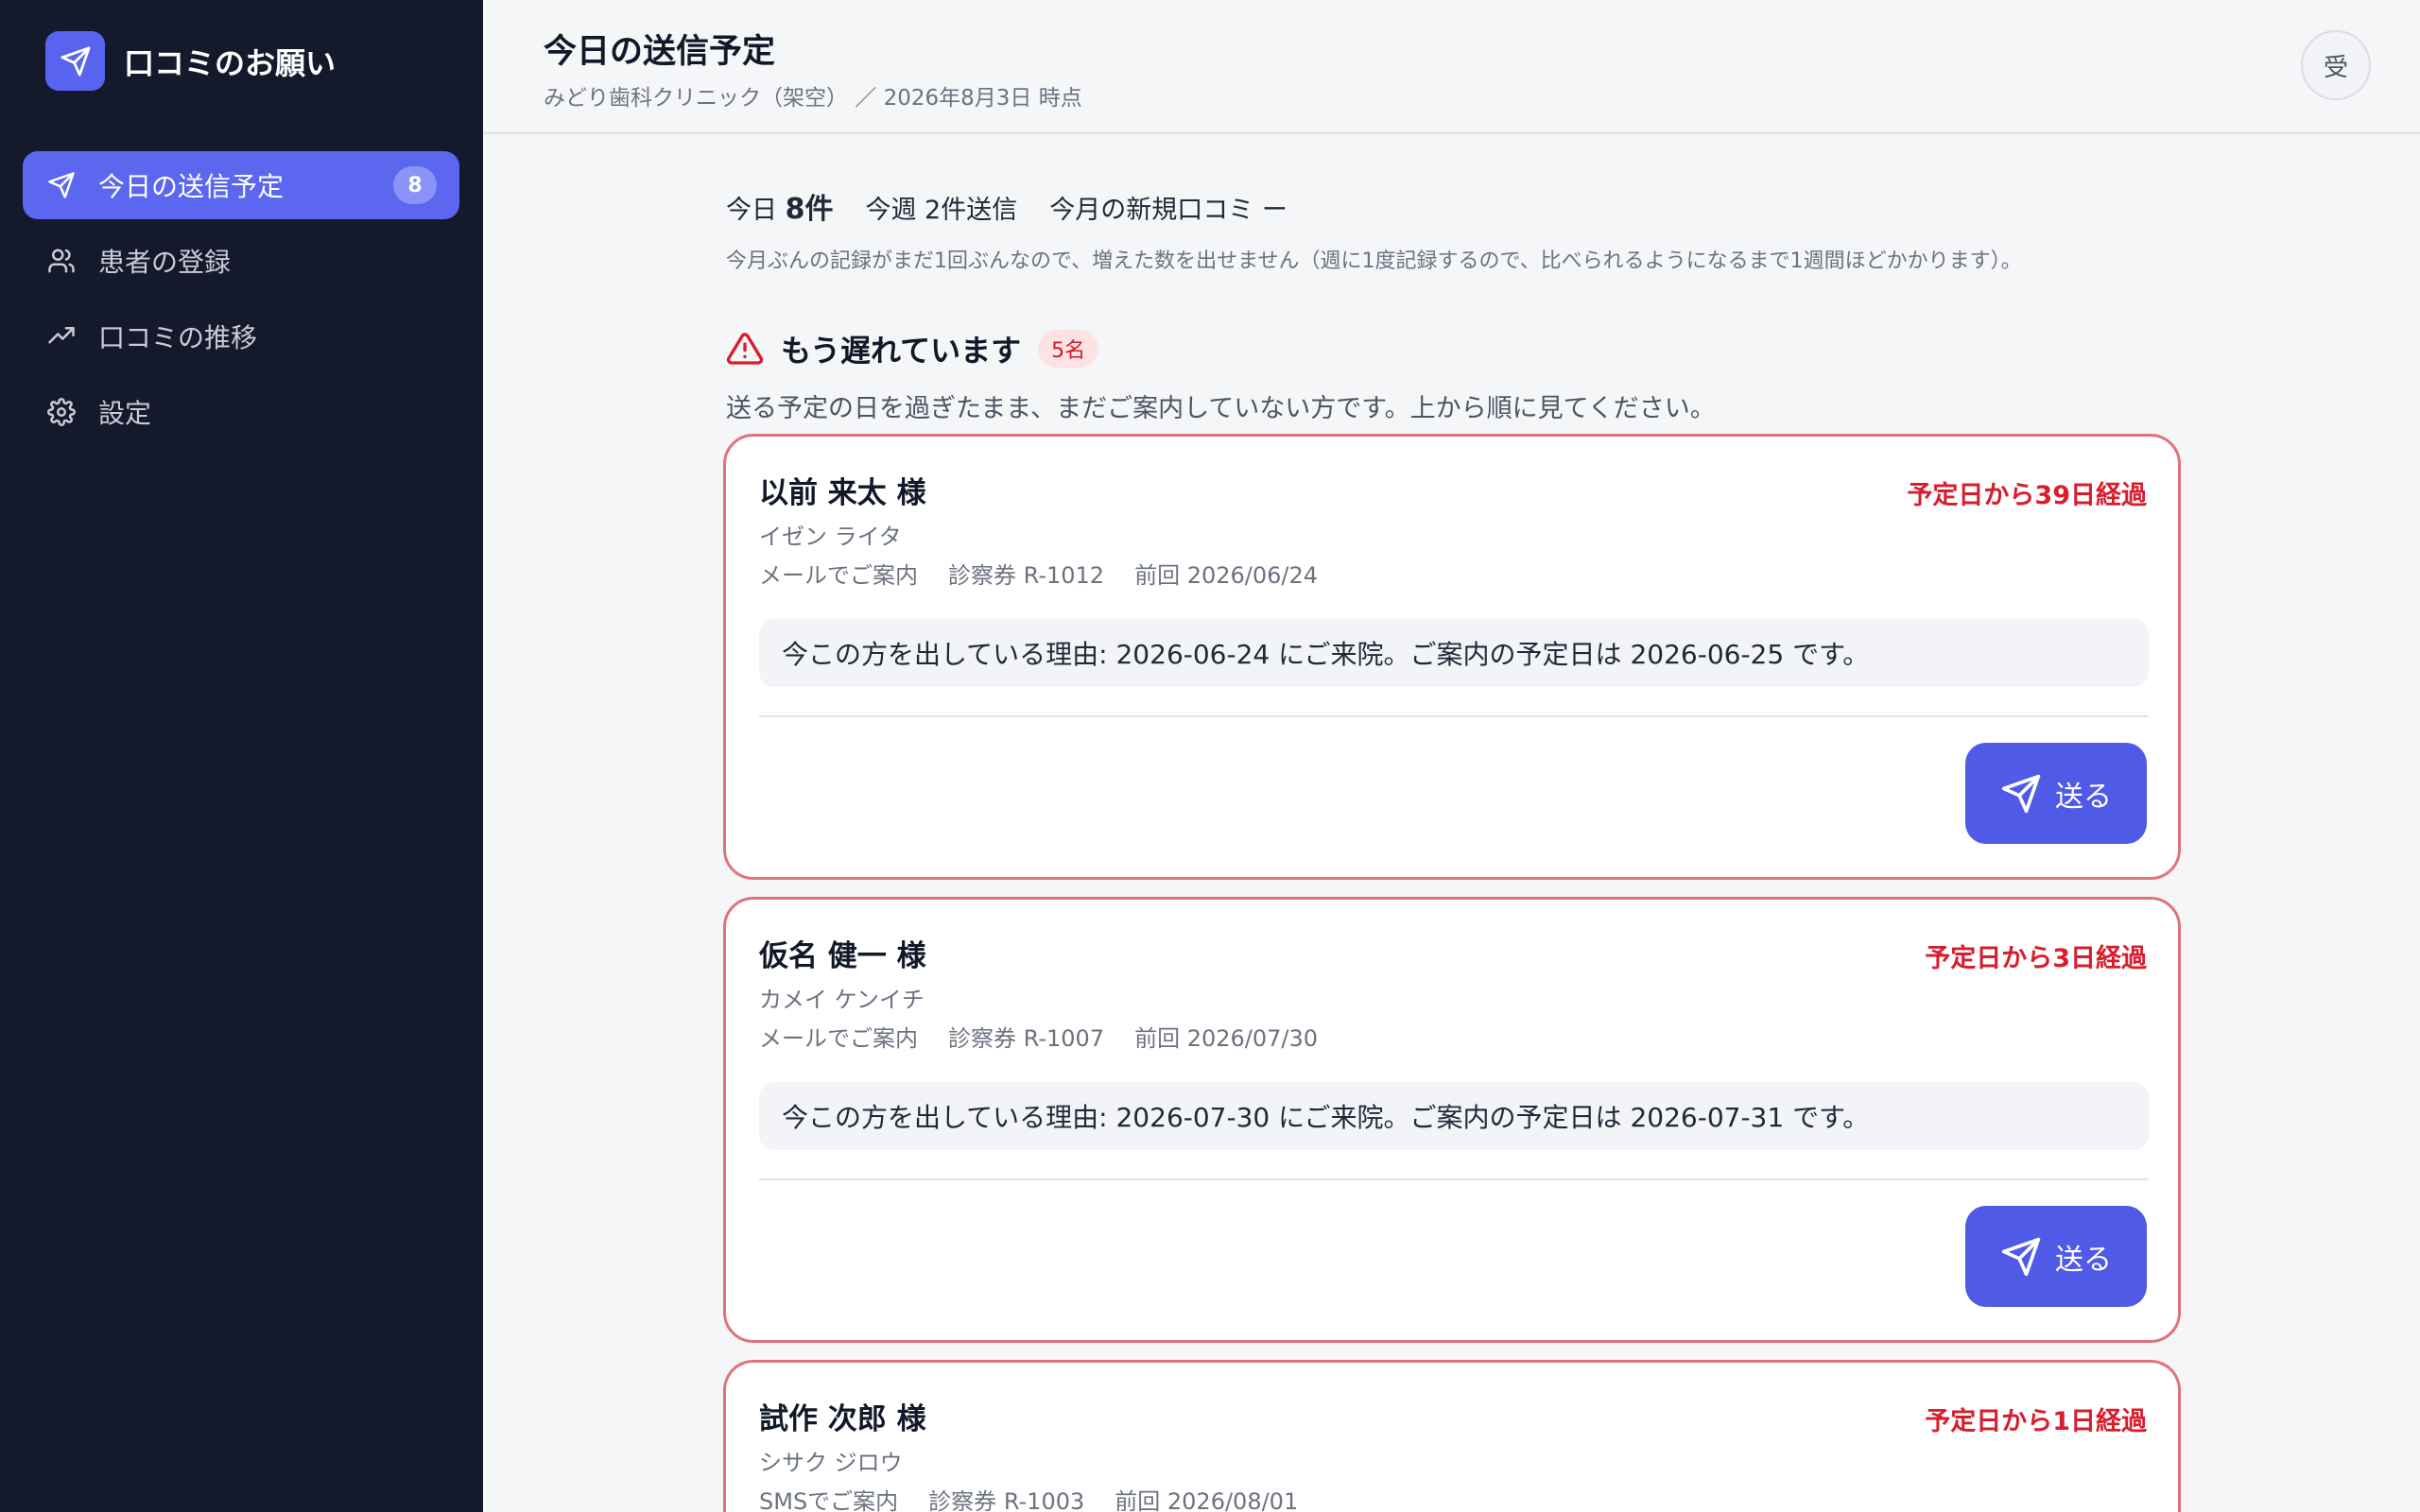  I want to click on sidebar-item-review-trend: 口コミの推移, so click(241, 336).